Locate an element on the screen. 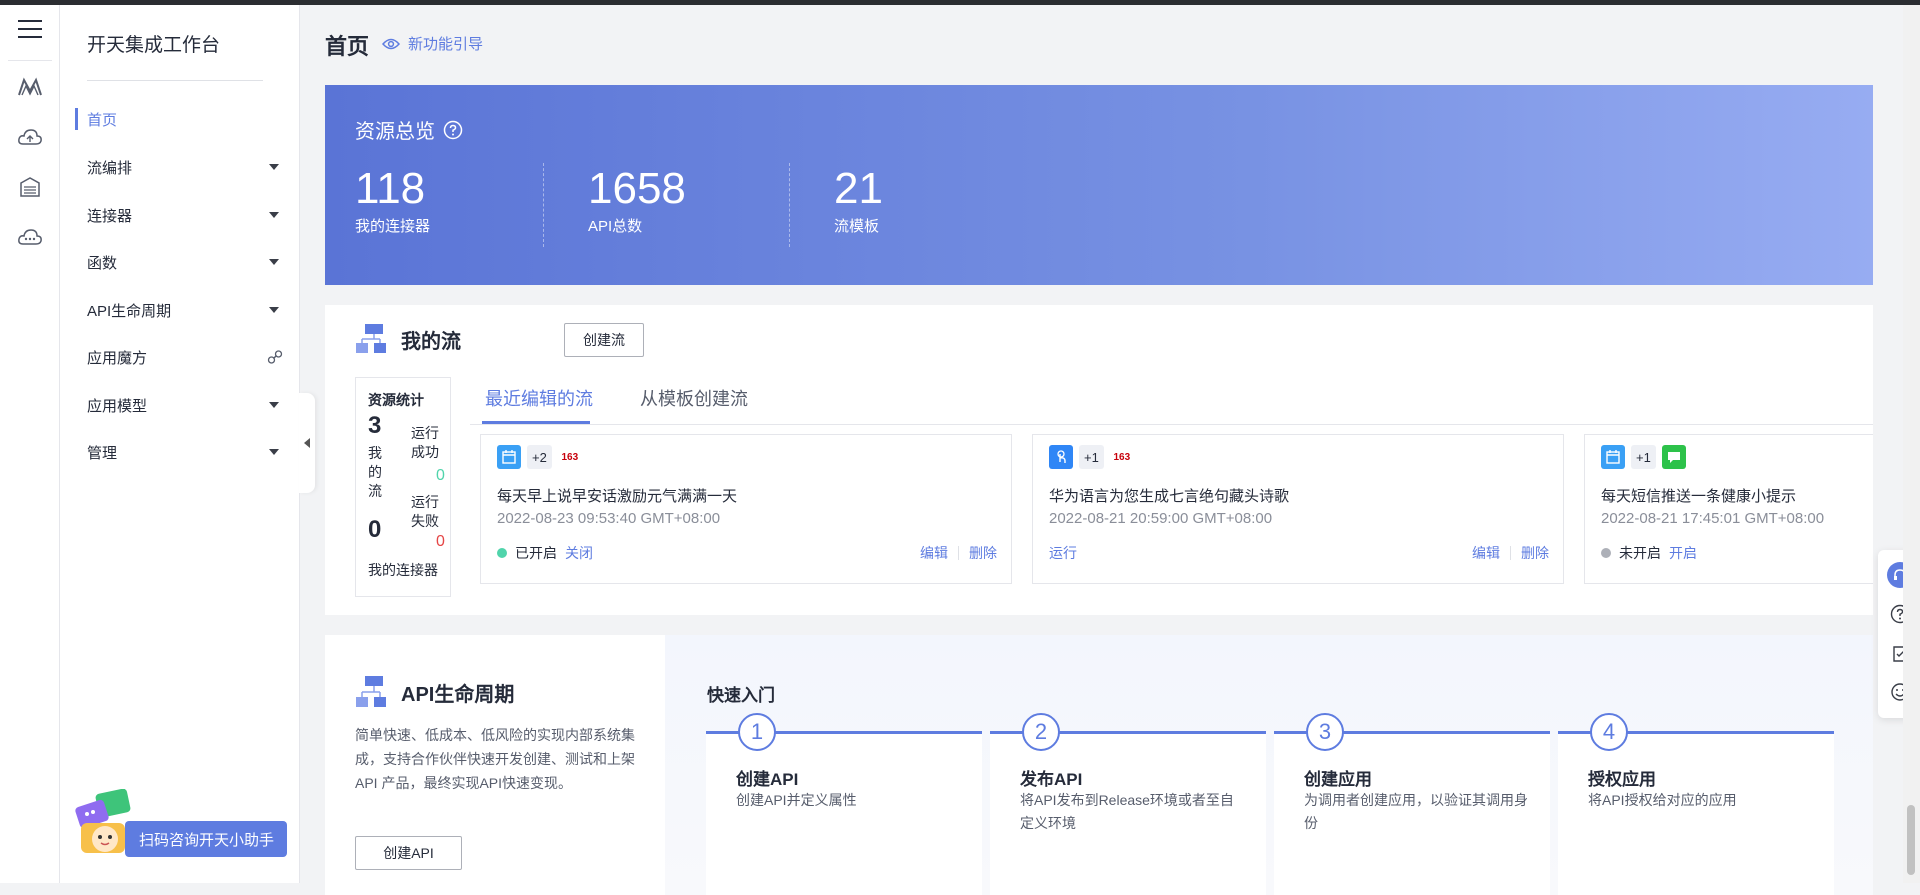  stat-connectors: 118 我的连接器 is located at coordinates (392, 200).